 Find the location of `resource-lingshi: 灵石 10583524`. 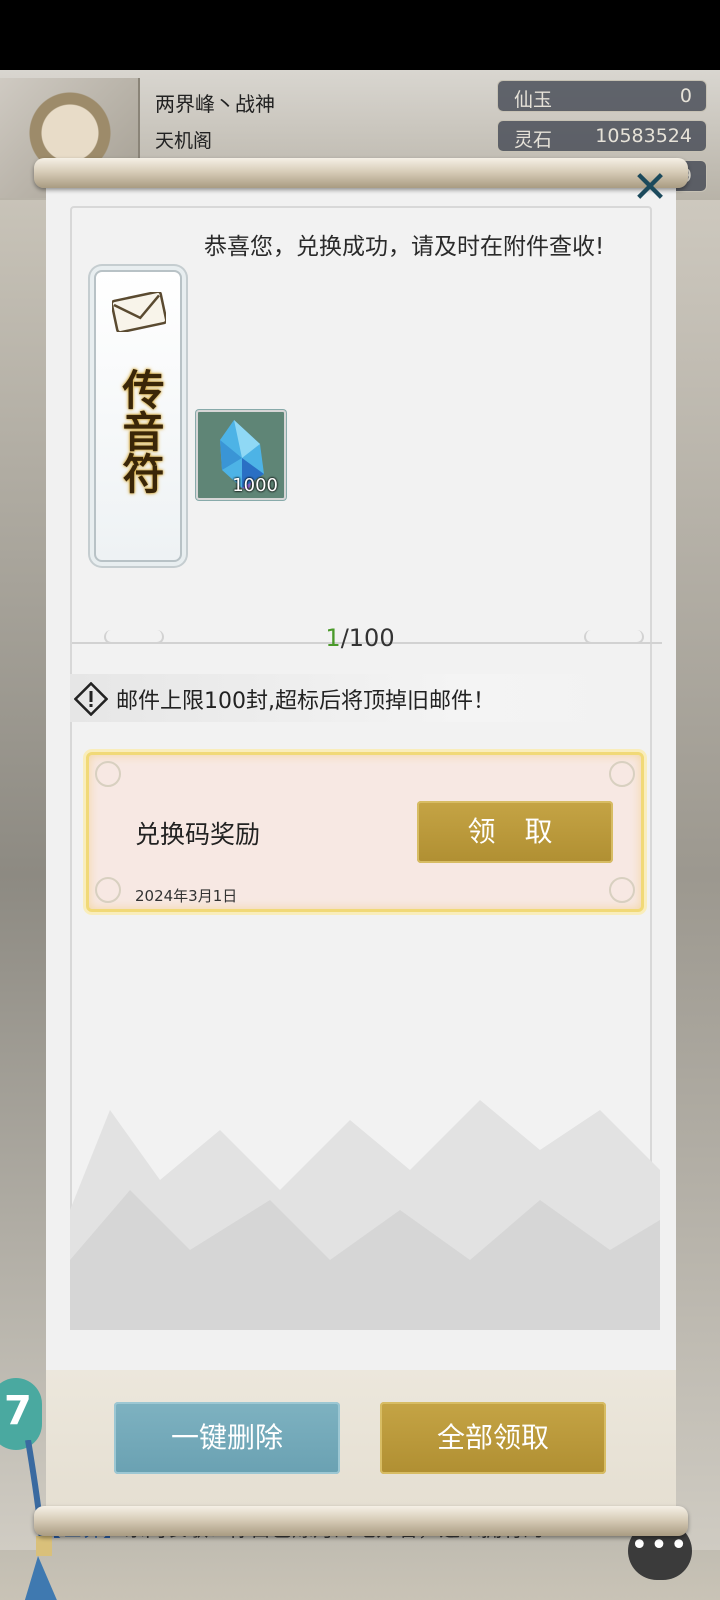

resource-lingshi: 灵石 10583524 is located at coordinates (602, 136).